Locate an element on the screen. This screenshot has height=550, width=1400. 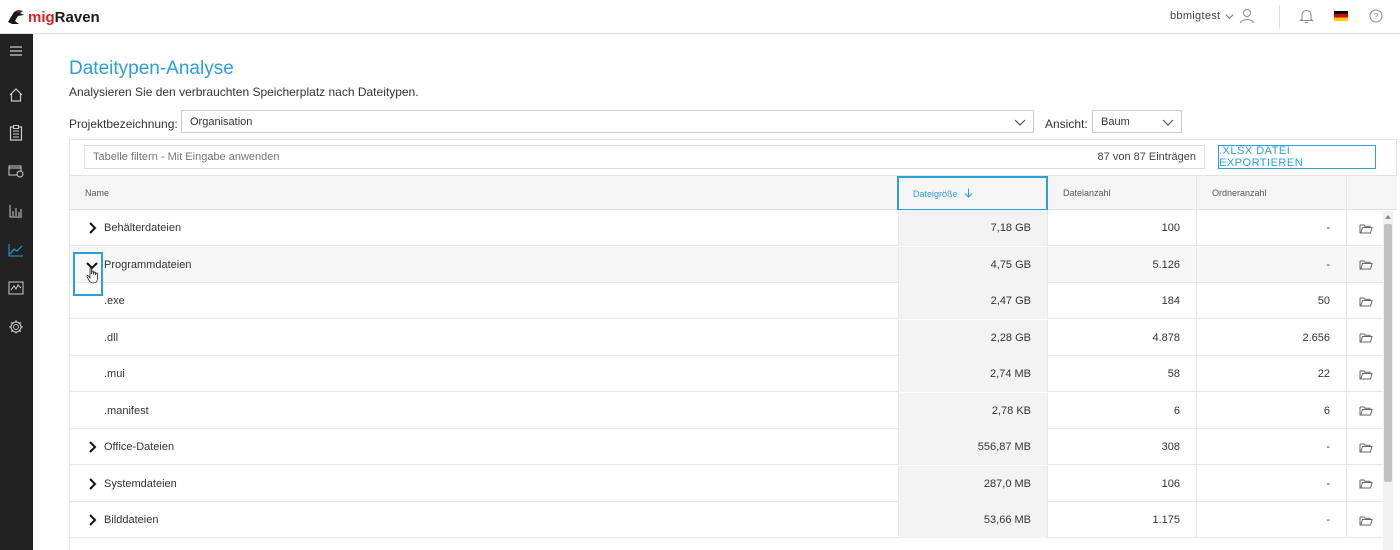
table-row: Behälterdateien 7,18 GB 100- is located at coordinates (727, 228).